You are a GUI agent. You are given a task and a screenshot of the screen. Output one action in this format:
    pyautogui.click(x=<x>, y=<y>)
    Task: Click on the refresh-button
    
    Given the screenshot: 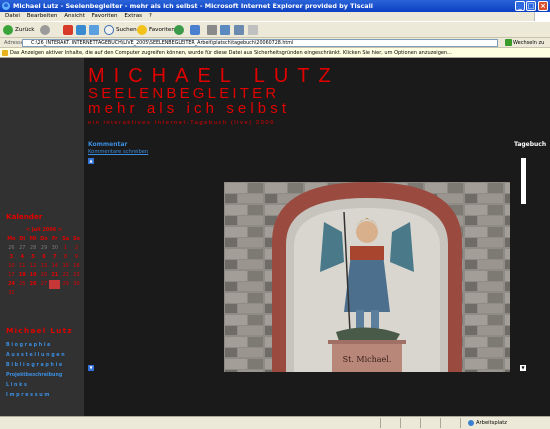 What is the action you would take?
    pyautogui.click(x=82, y=30)
    